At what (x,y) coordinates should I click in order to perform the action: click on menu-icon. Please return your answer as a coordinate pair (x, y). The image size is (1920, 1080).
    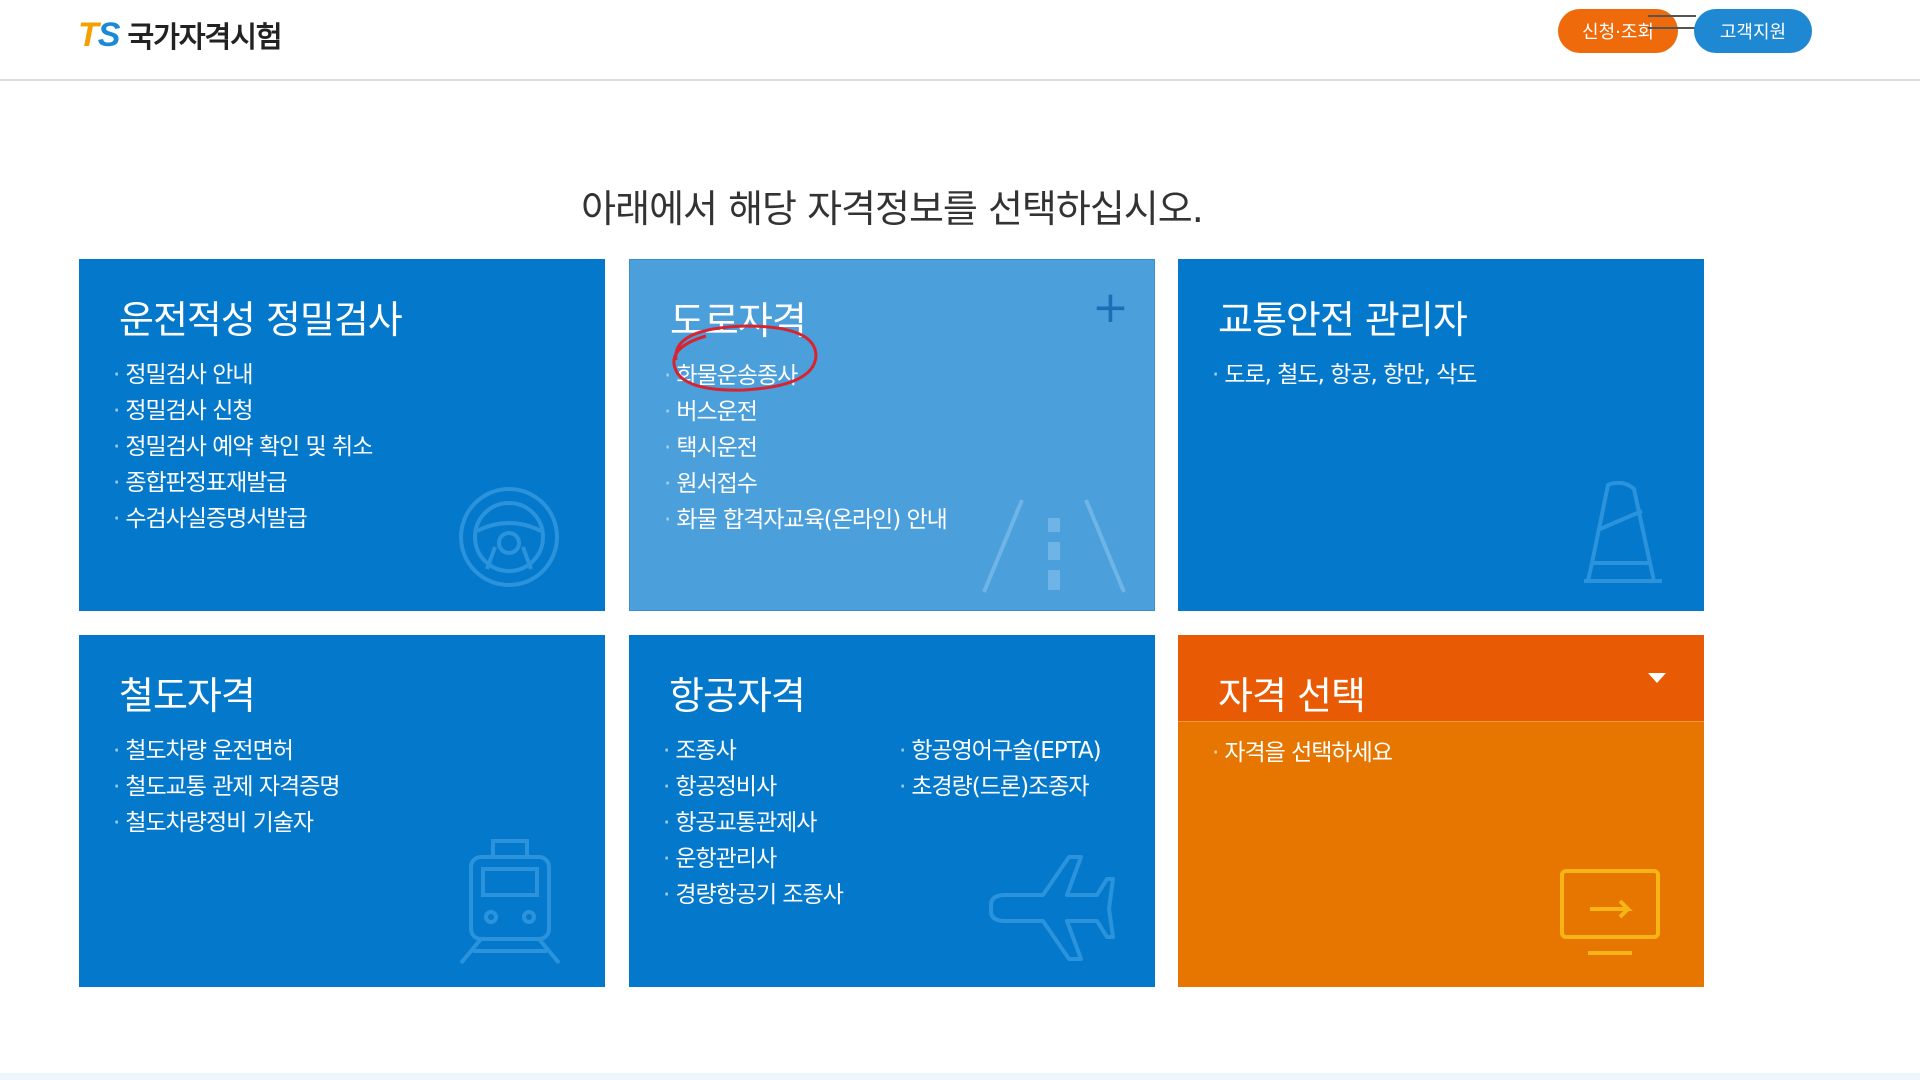
    Looking at the image, I should click on (1672, 30).